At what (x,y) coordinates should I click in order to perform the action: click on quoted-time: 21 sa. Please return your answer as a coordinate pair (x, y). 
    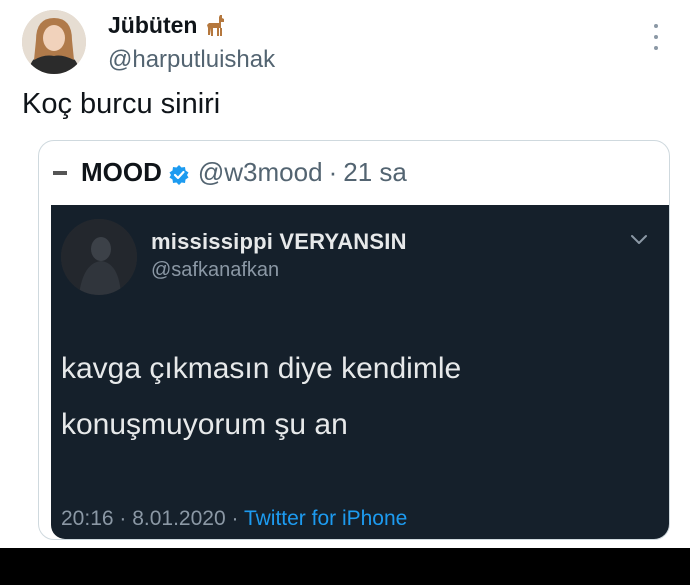
    Looking at the image, I should click on (375, 172).